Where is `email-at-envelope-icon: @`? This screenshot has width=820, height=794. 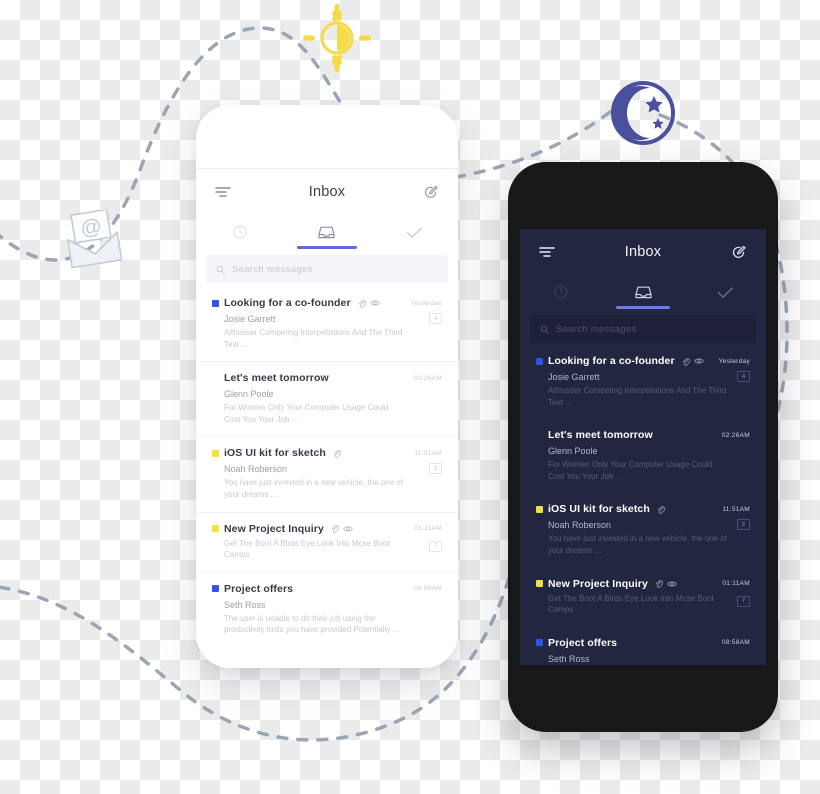
email-at-envelope-icon: @ is located at coordinates (95, 239).